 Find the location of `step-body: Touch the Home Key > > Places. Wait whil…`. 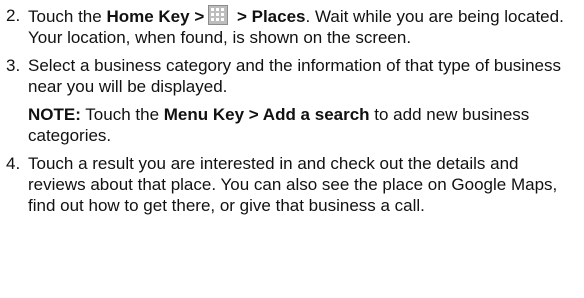

step-body: Touch the Home Key > > Places. Wait whil… is located at coordinates (297, 26).